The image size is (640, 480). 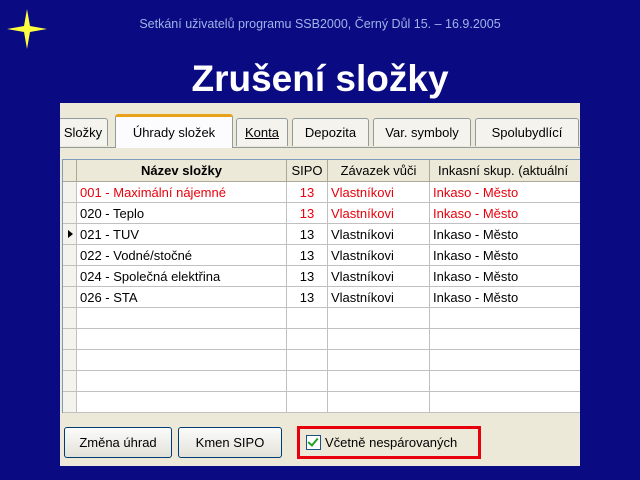 I want to click on column-header-zavazek: Závazek vůči, so click(x=379, y=171).